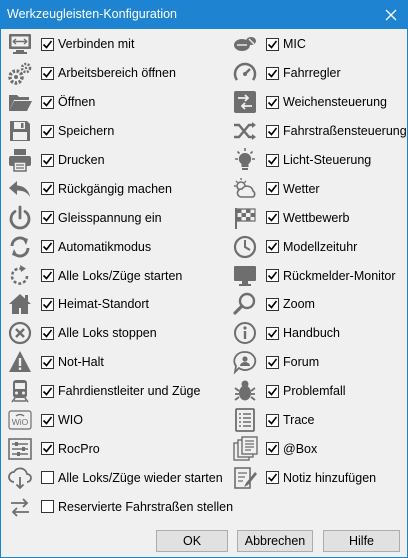  Describe the element at coordinates (76, 102) in the screenshot. I see `option-label: Öffnen` at that location.